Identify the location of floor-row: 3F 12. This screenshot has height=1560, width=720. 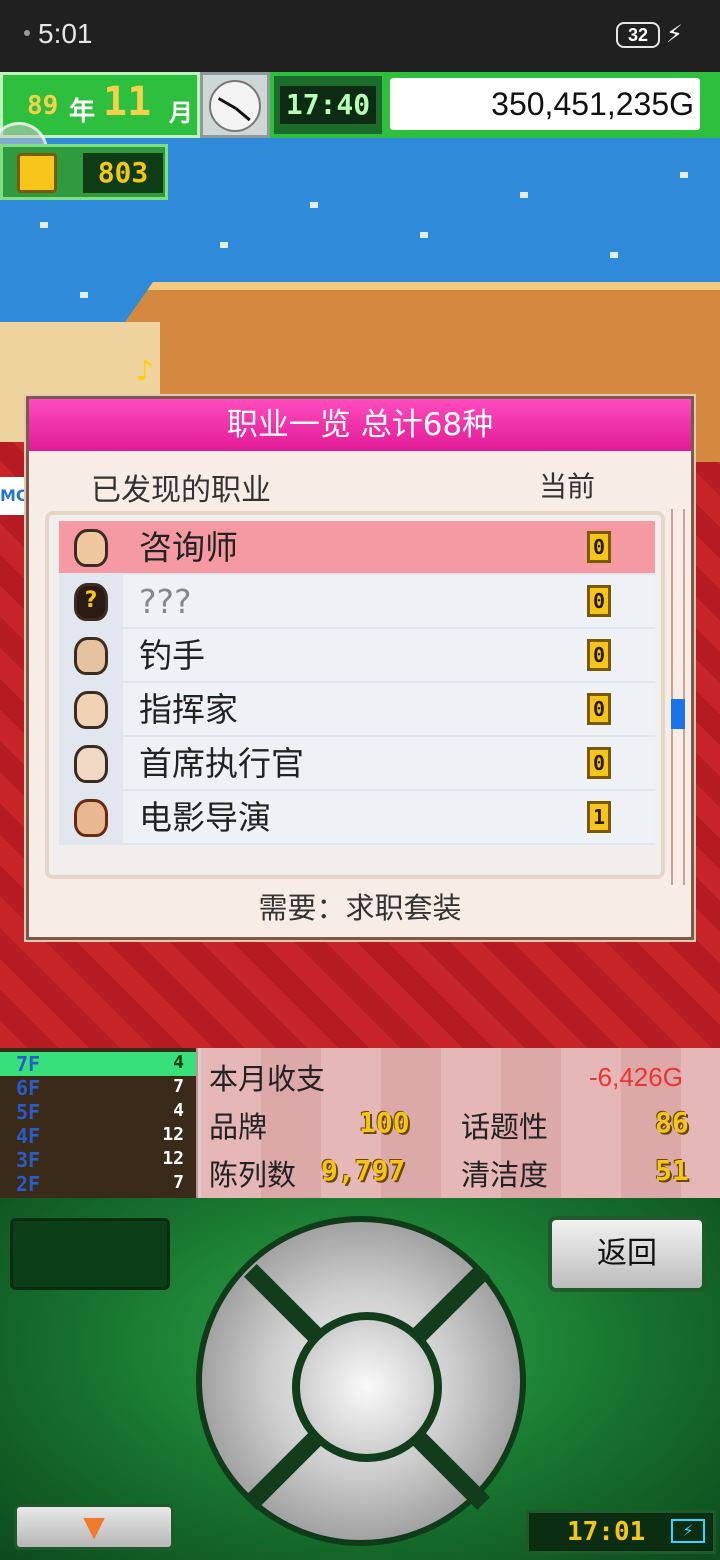
(98, 1160).